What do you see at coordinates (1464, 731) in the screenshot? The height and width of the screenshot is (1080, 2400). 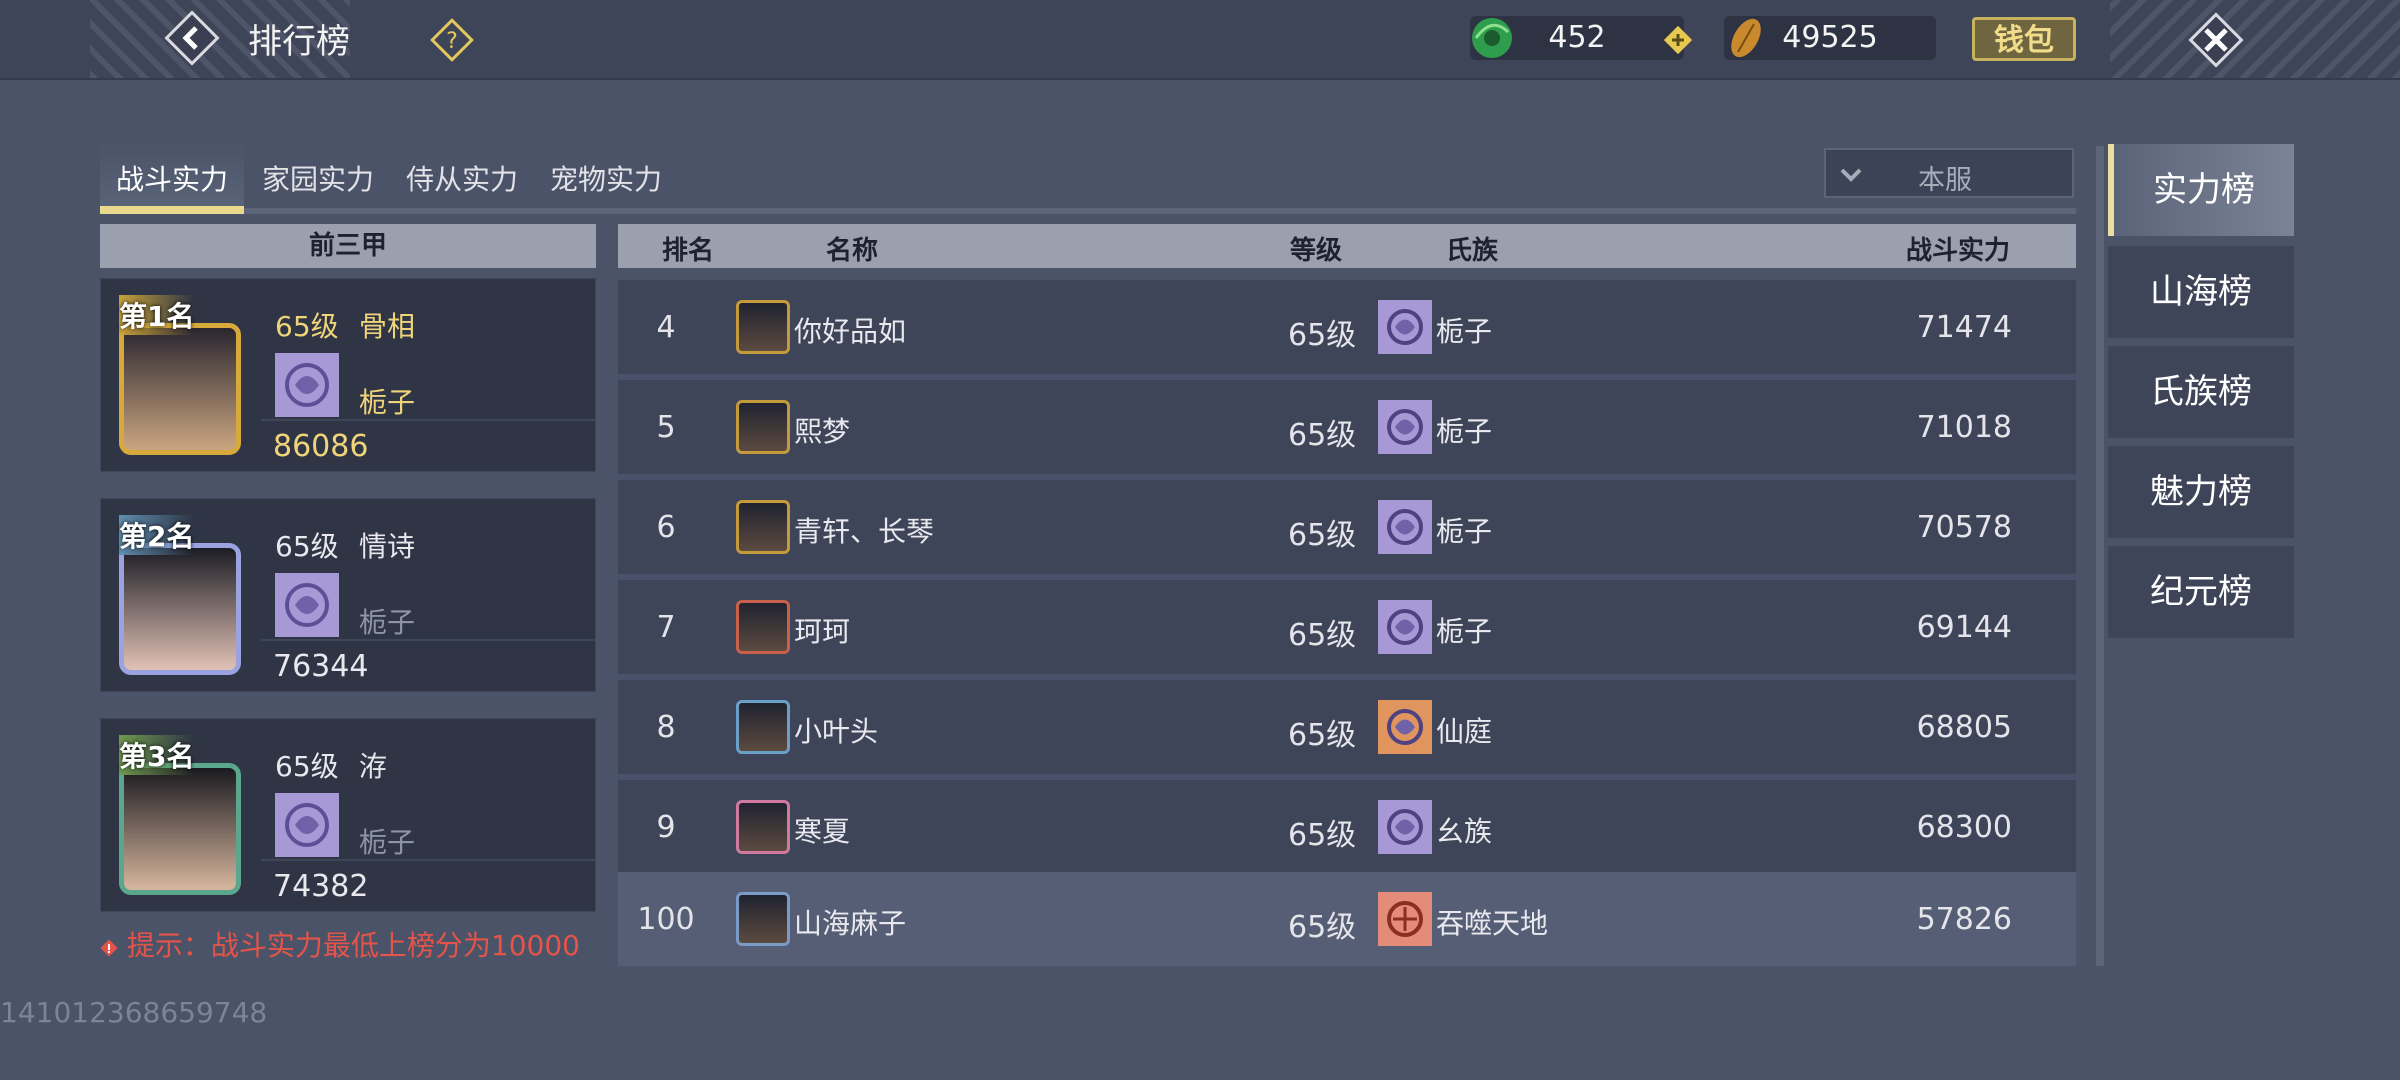 I see `clan-name: 仙庭` at bounding box center [1464, 731].